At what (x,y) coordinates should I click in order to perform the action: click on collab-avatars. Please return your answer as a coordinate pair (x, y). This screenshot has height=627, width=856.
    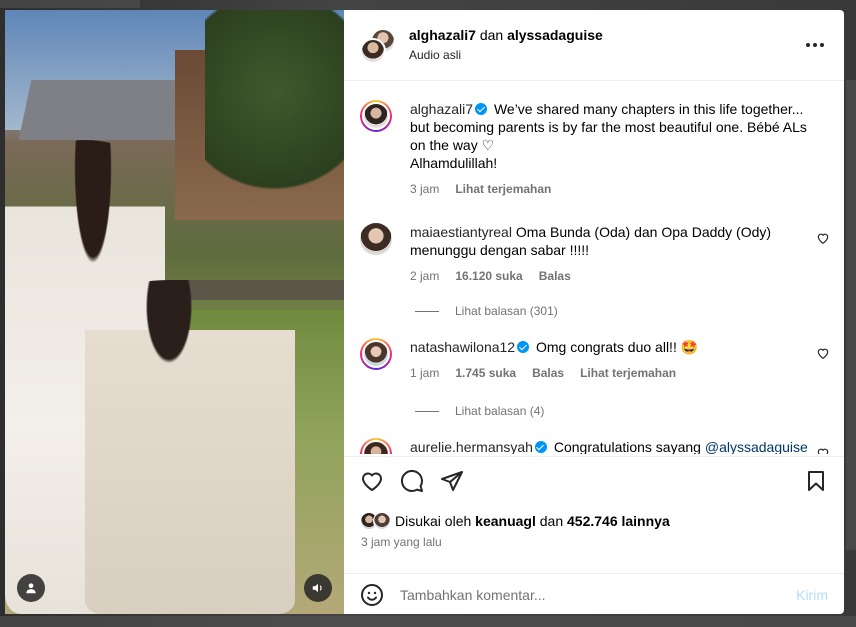
    Looking at the image, I should click on (378, 46).